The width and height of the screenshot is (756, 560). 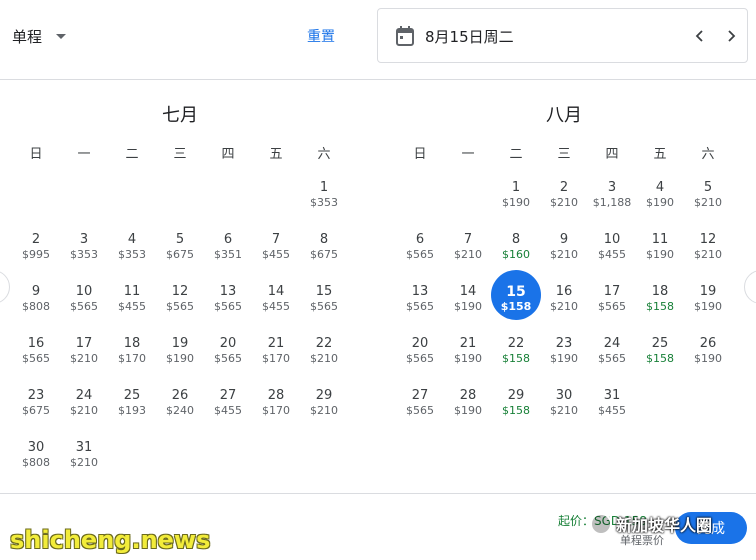 What do you see at coordinates (324, 202) in the screenshot?
I see `day-cell: 1 $353` at bounding box center [324, 202].